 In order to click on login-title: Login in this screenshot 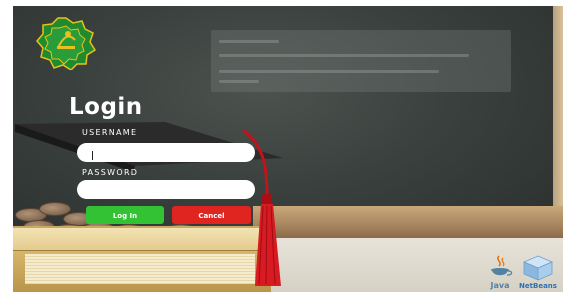, I will do `click(106, 107)`.